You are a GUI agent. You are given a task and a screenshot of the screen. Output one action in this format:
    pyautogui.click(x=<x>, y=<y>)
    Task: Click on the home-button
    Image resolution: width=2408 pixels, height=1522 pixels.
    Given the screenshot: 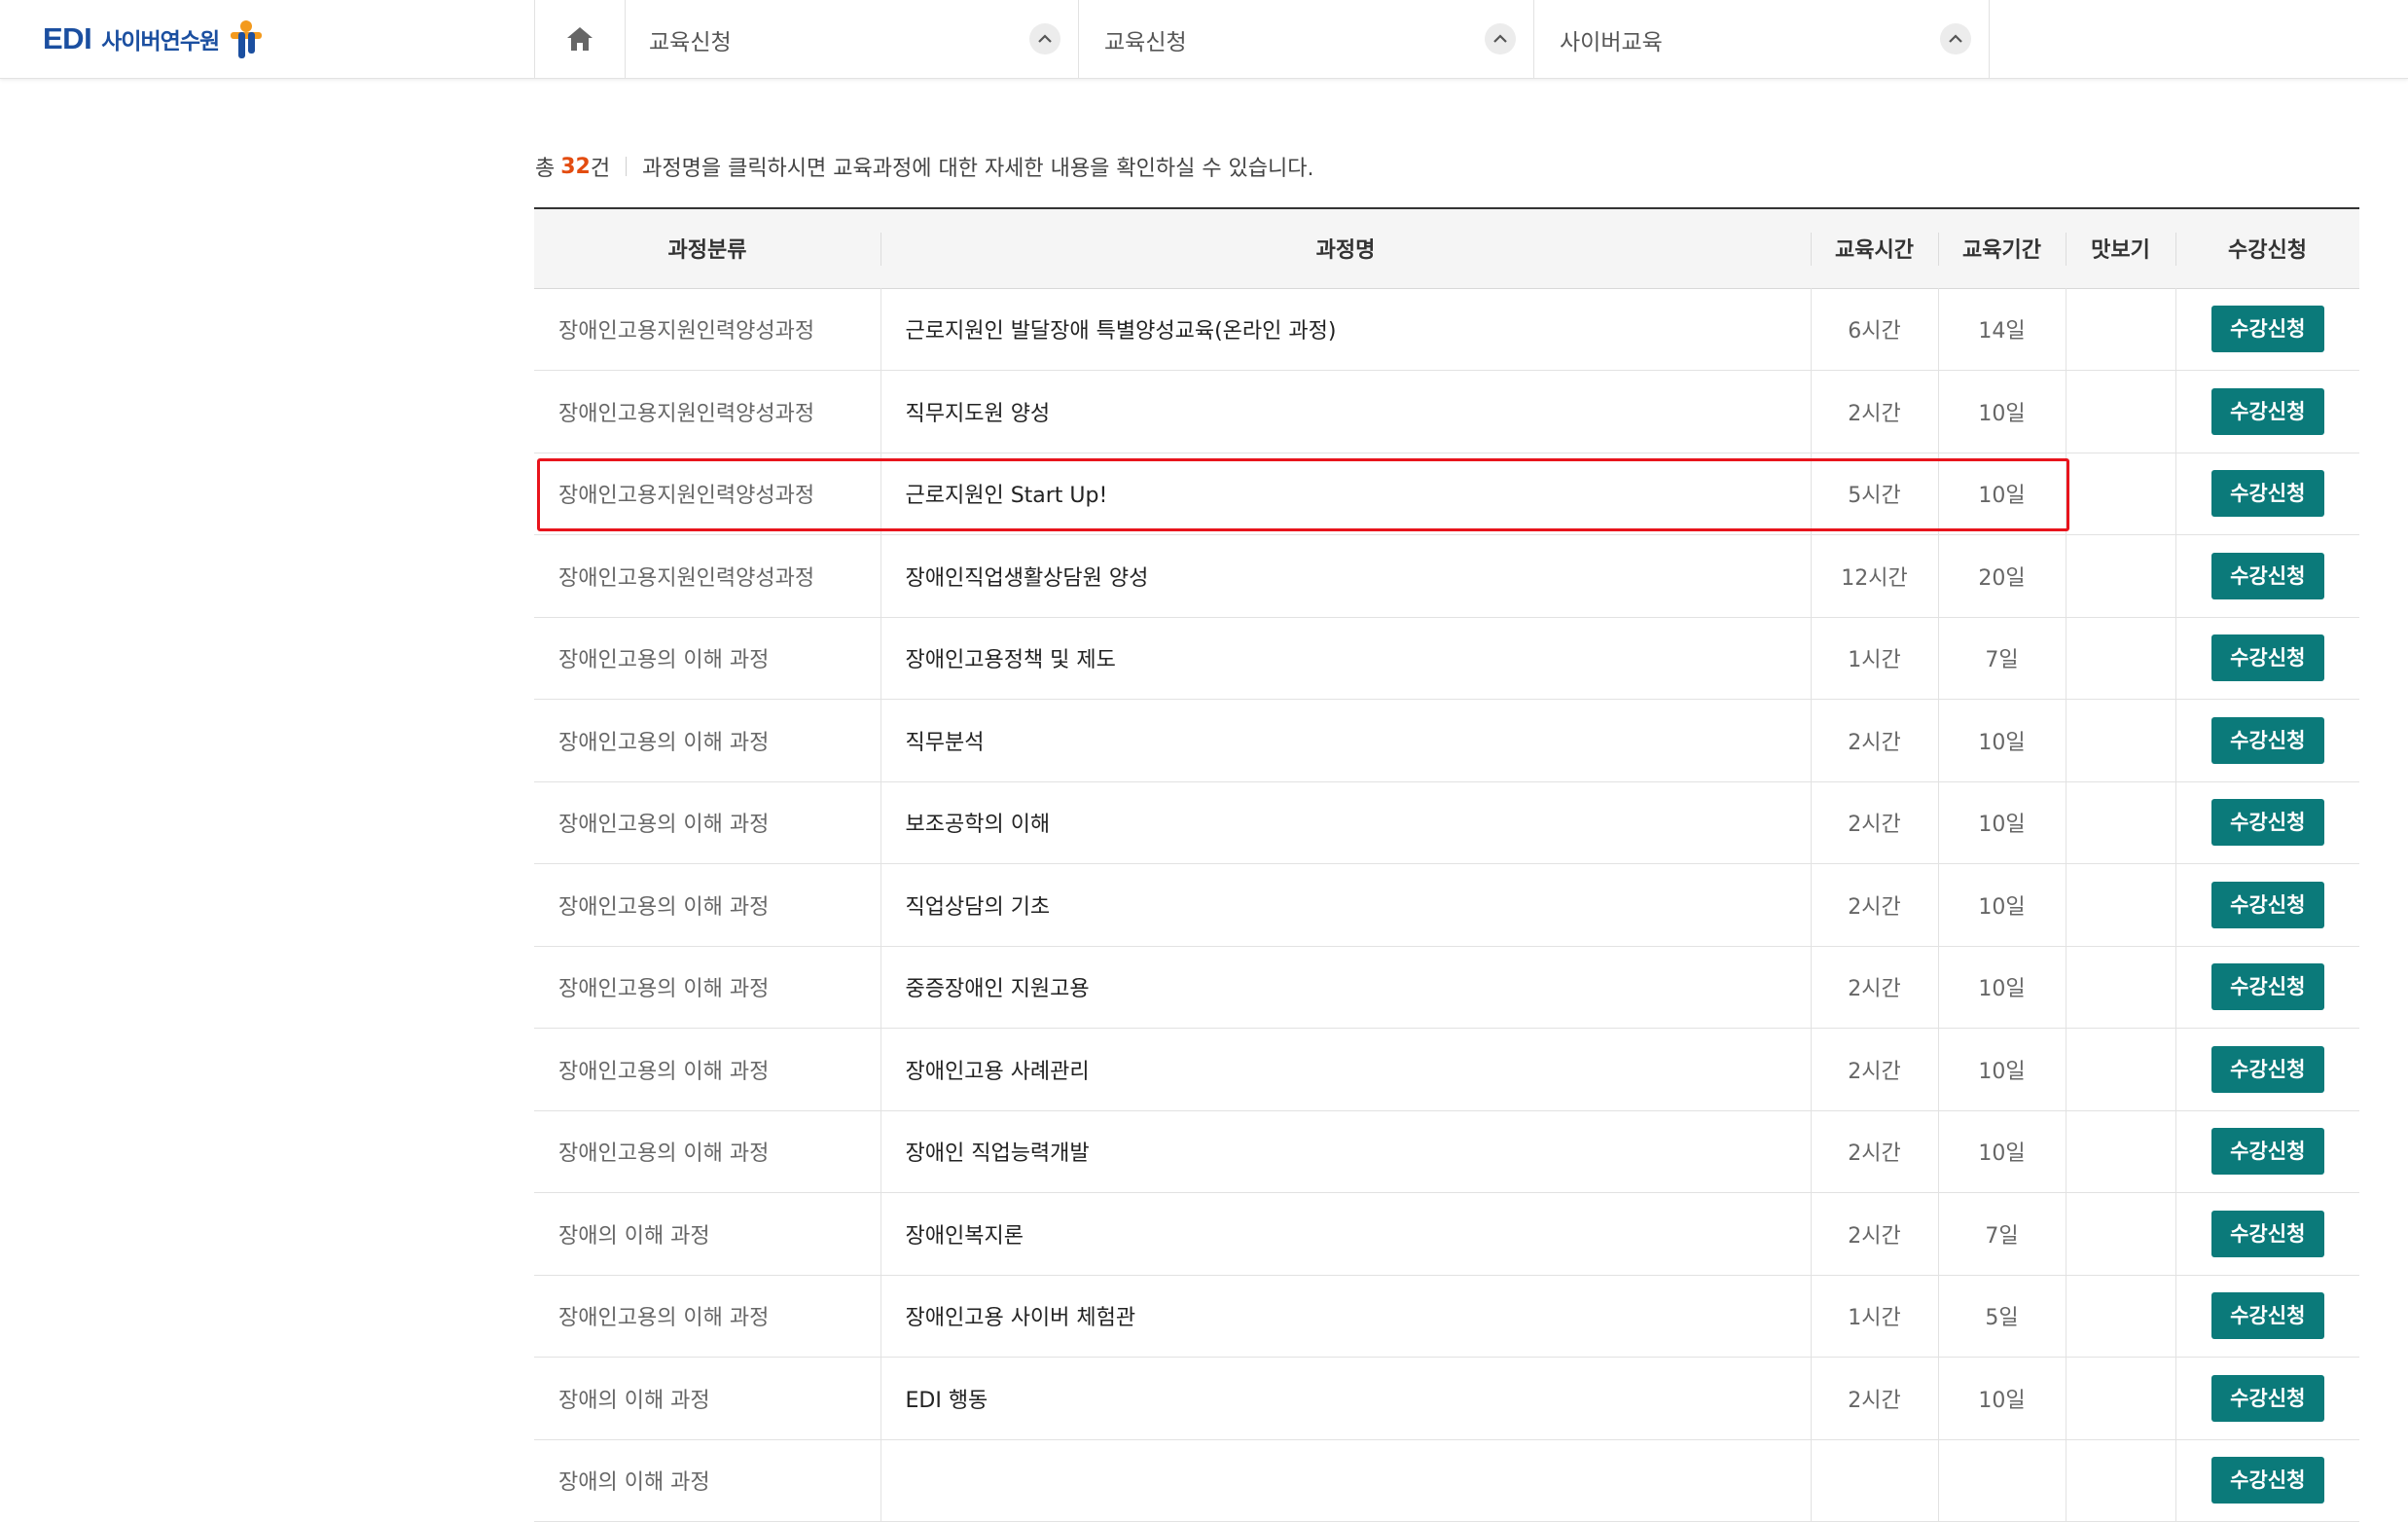 What is the action you would take?
    pyautogui.click(x=580, y=39)
    